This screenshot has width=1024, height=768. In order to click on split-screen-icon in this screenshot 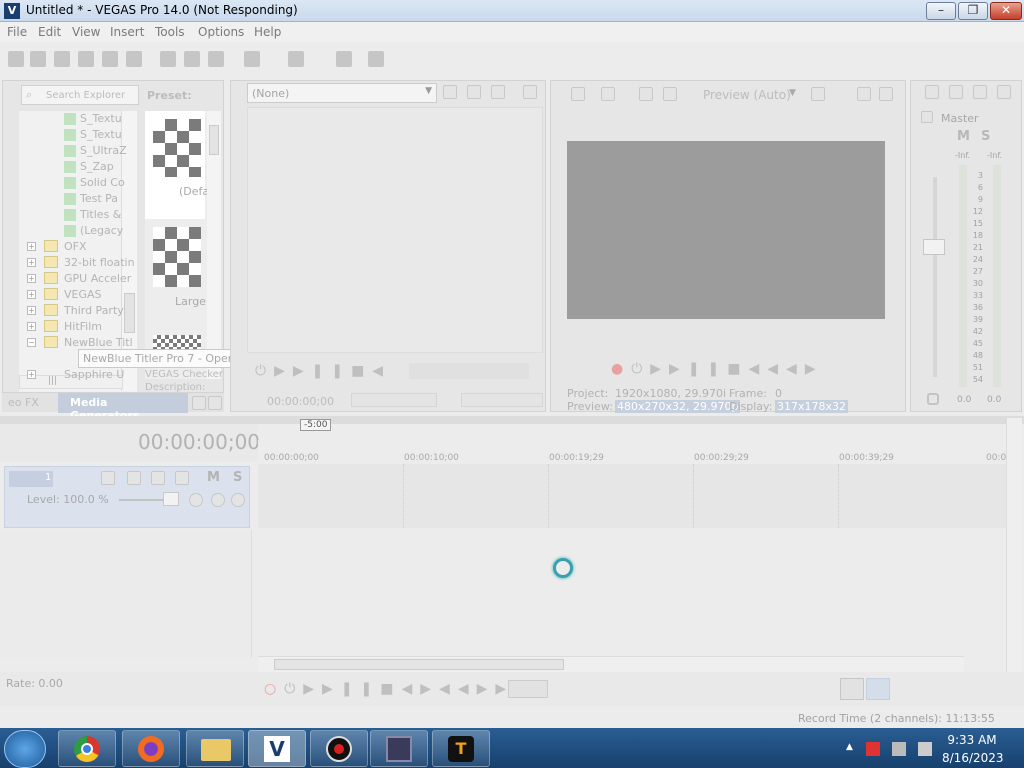, I will do `click(646, 94)`.